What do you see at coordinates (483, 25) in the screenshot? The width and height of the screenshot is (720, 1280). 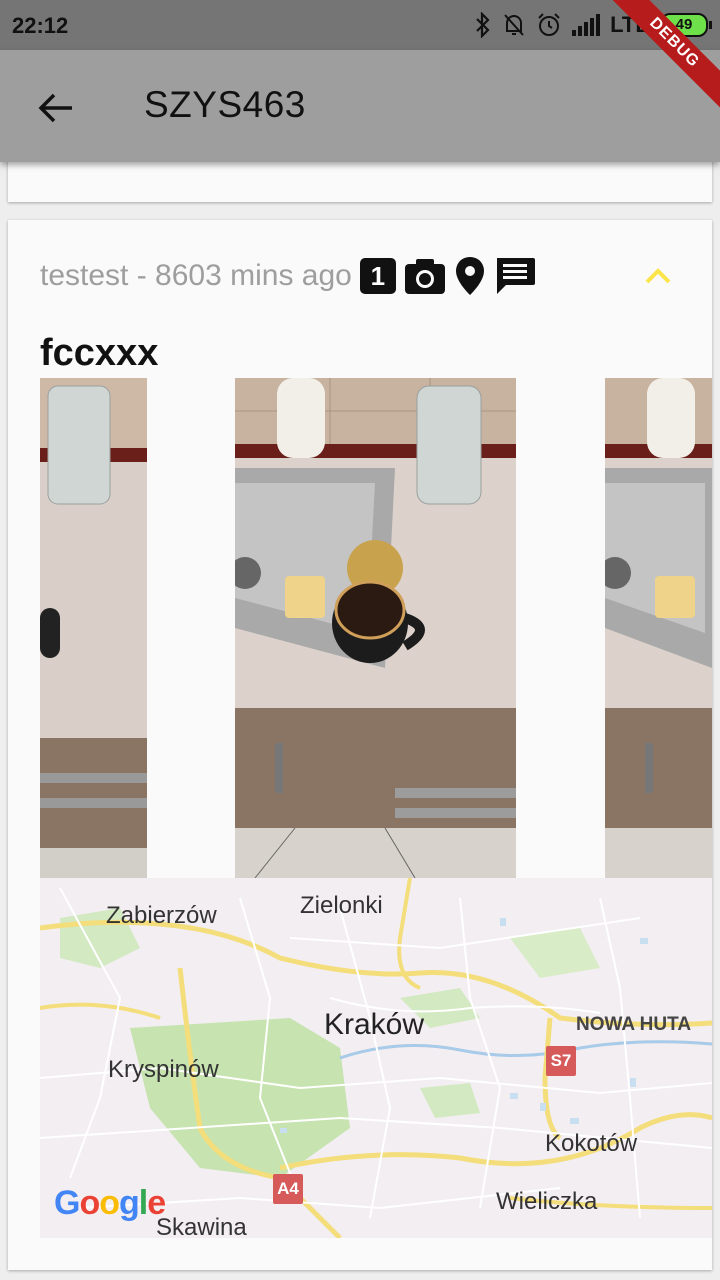 I see `bluetooth-icon` at bounding box center [483, 25].